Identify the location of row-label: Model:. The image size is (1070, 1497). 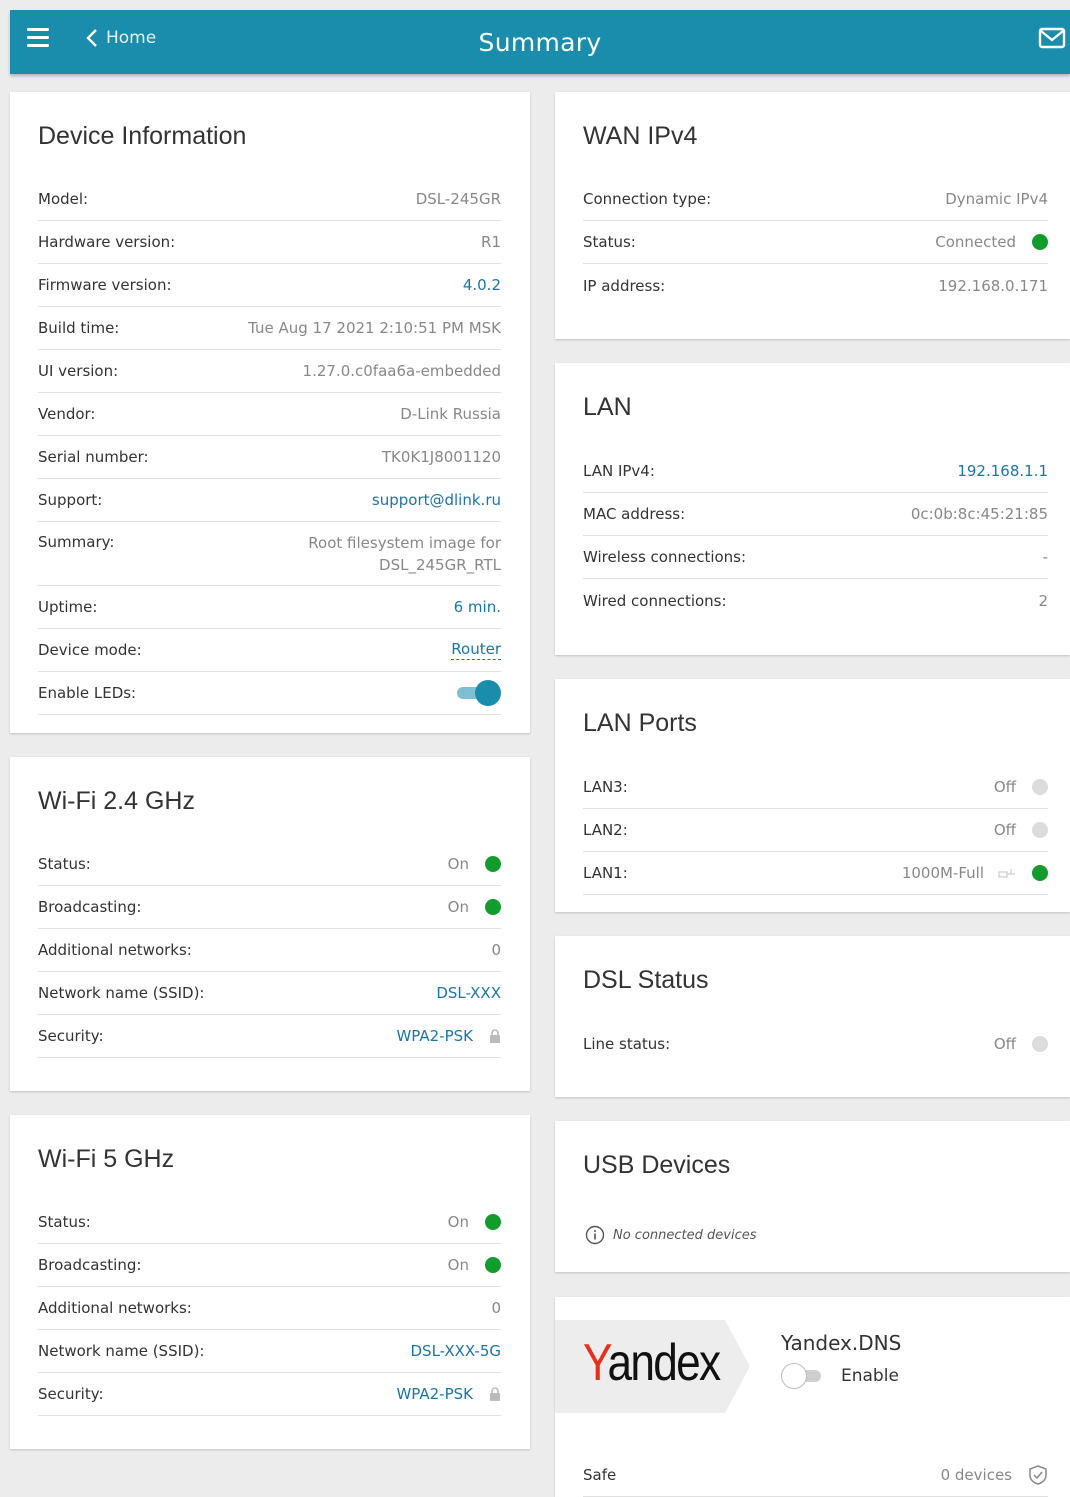
(63, 199).